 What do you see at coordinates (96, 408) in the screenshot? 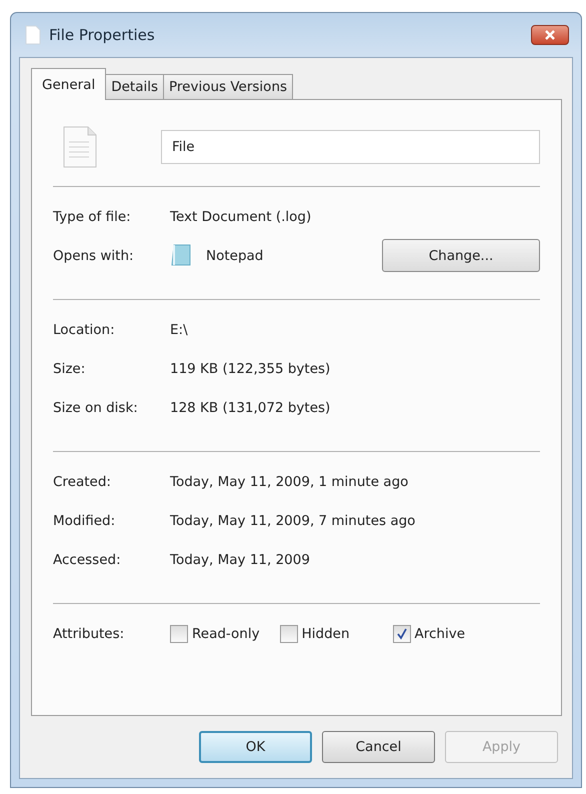
I see `property-label: Size on disk:` at bounding box center [96, 408].